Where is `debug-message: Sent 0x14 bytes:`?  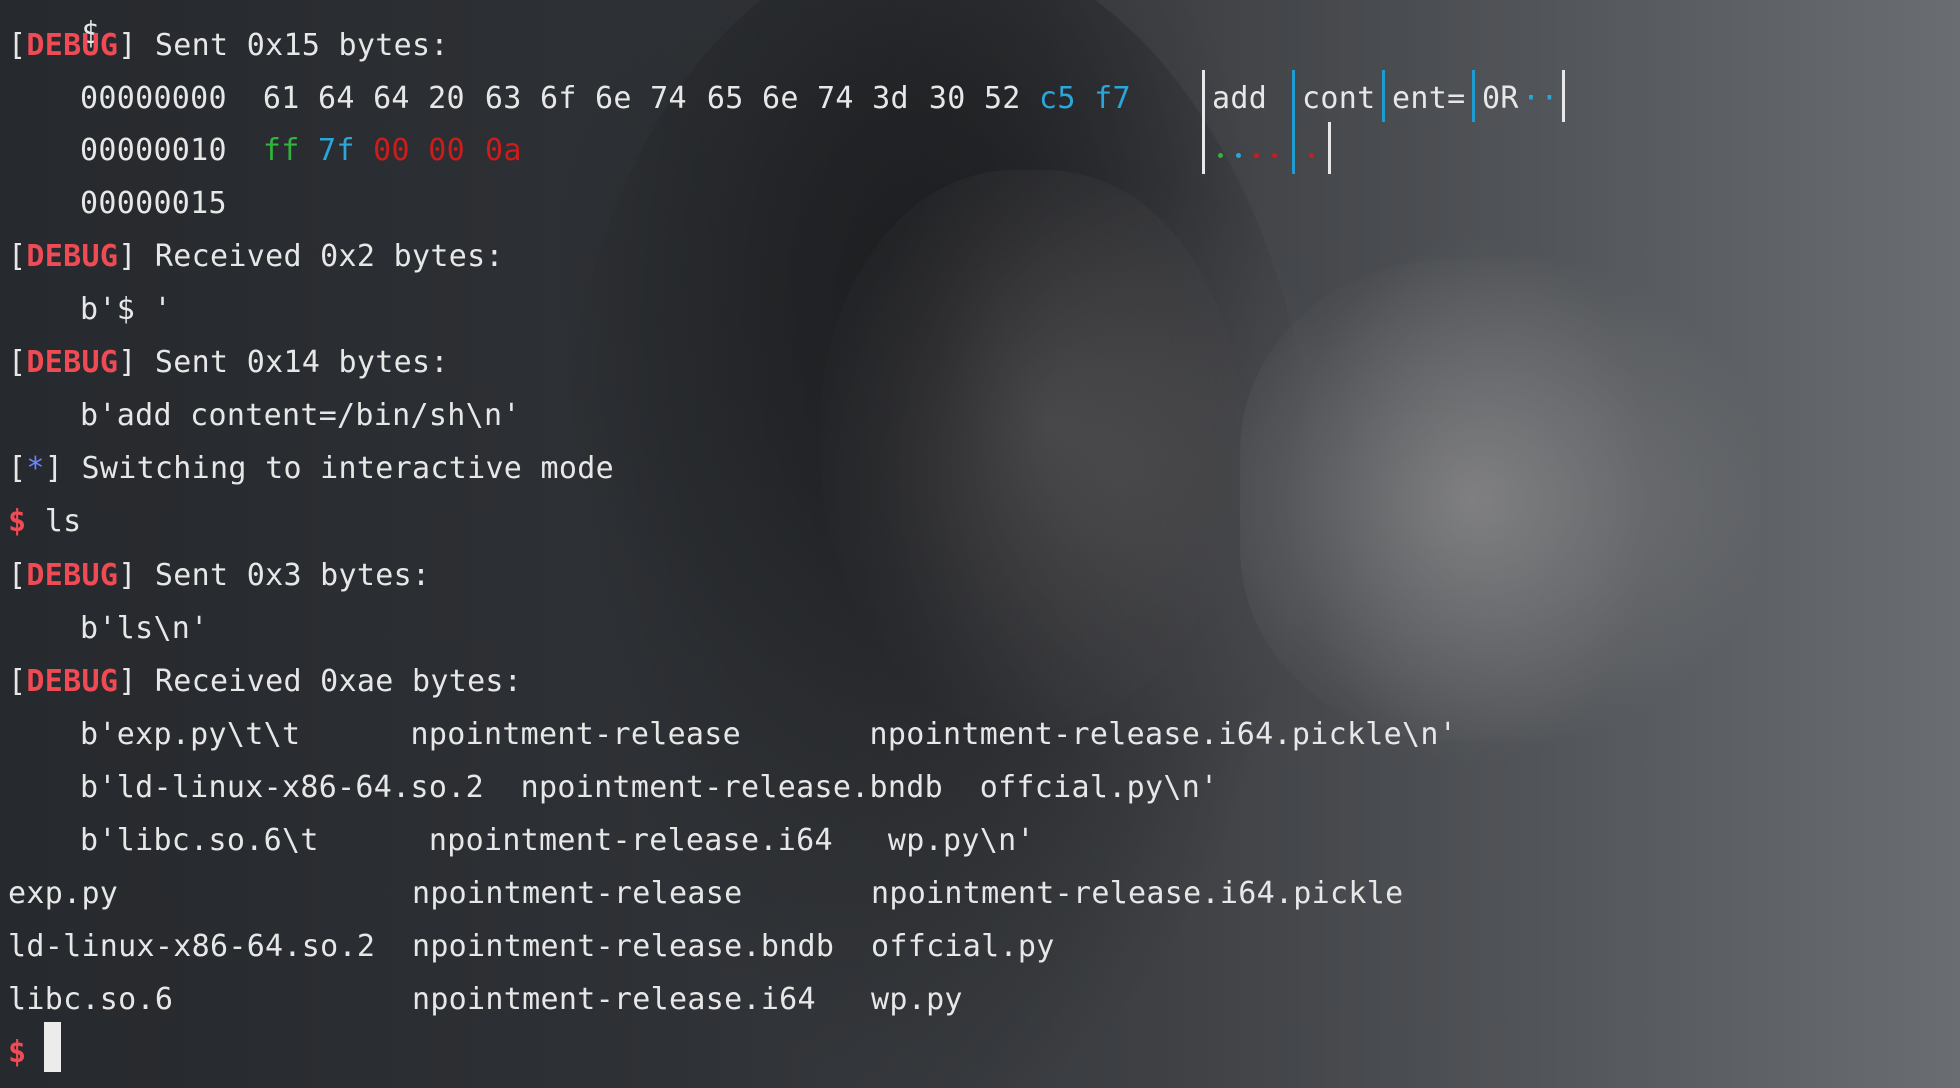 debug-message: Sent 0x14 bytes: is located at coordinates (301, 362).